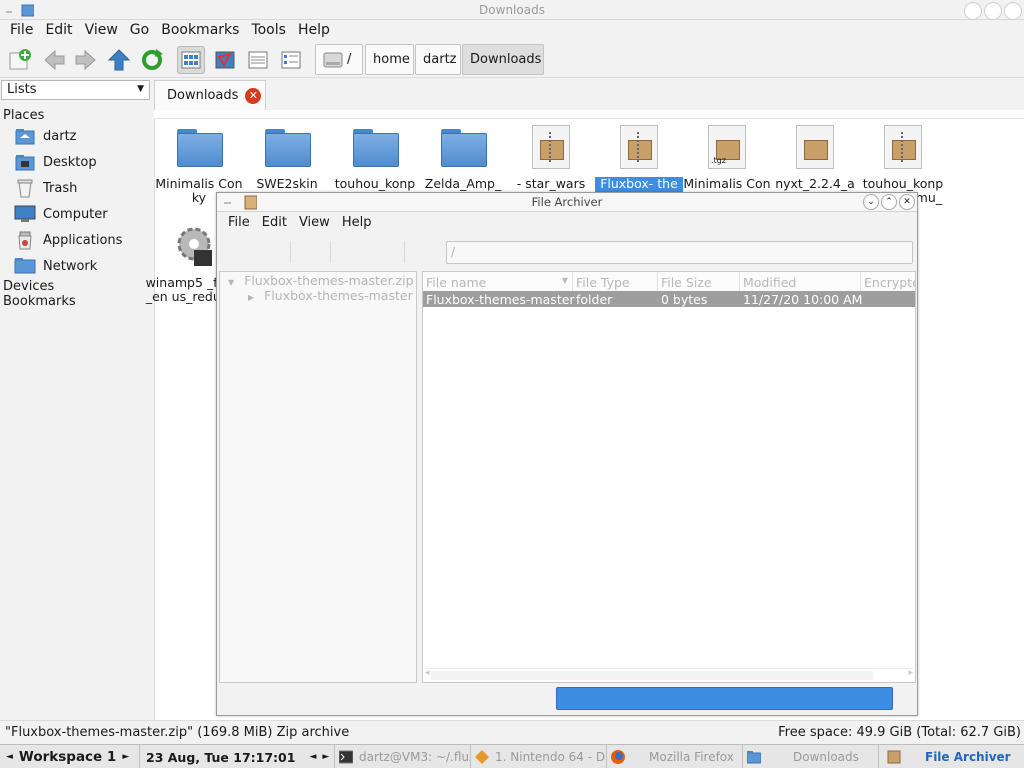  I want to click on workspace-prev-icon: ◄, so click(9, 757).